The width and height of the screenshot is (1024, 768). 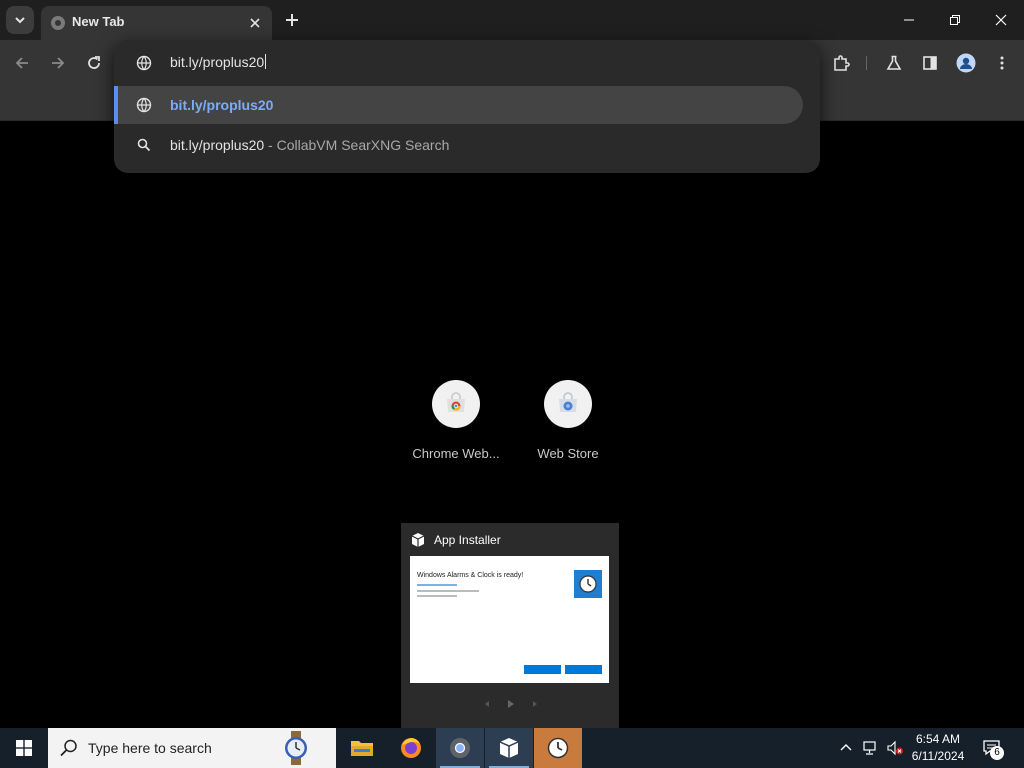 What do you see at coordinates (217, 145) in the screenshot?
I see `suggestion-query: bit.ly/proplus20` at bounding box center [217, 145].